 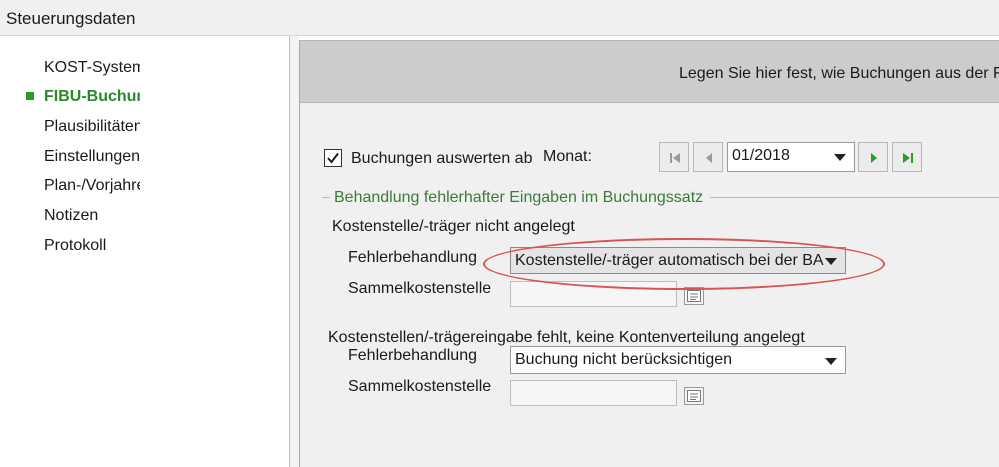 I want to click on next-month-button, so click(x=873, y=157).